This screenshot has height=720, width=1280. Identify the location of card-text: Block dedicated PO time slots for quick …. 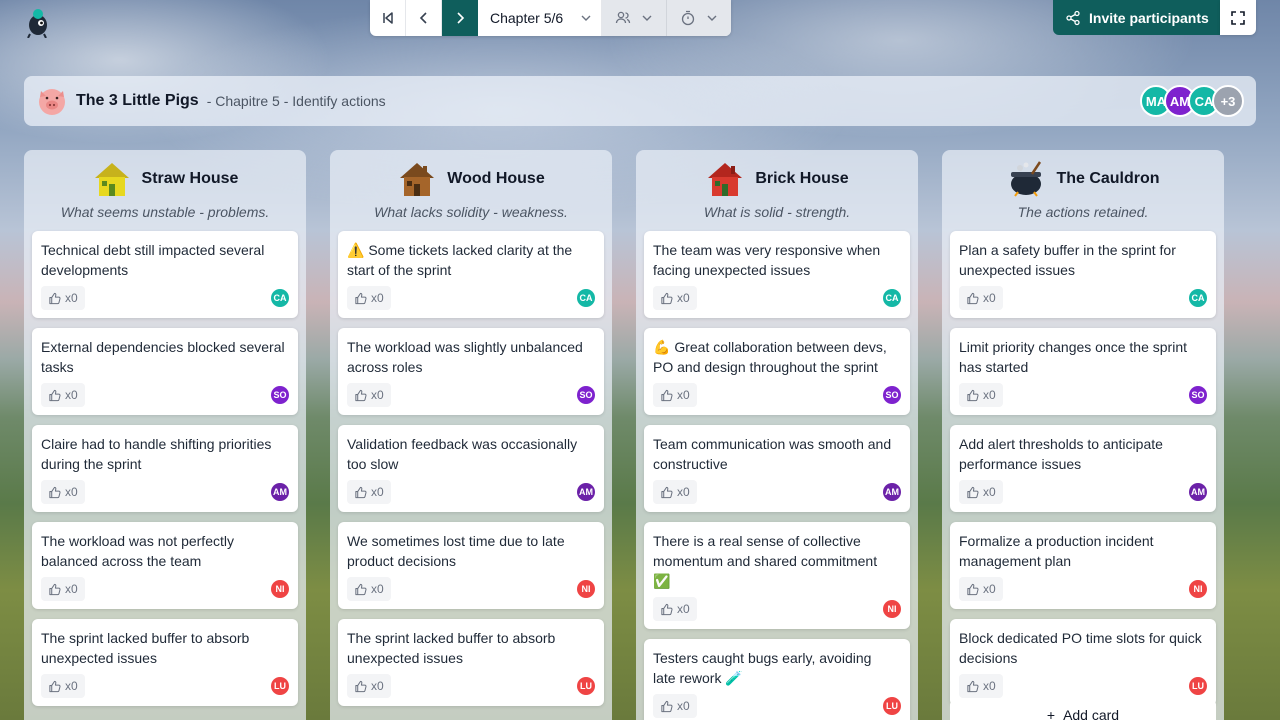
(1080, 648).